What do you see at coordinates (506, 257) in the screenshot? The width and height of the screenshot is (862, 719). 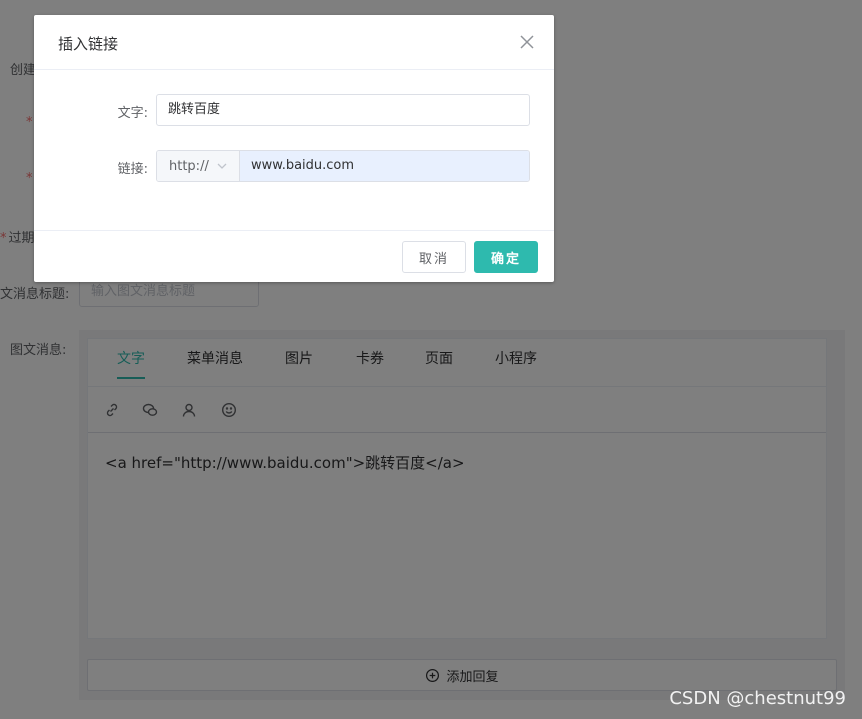 I see `confirm-button: 确定` at bounding box center [506, 257].